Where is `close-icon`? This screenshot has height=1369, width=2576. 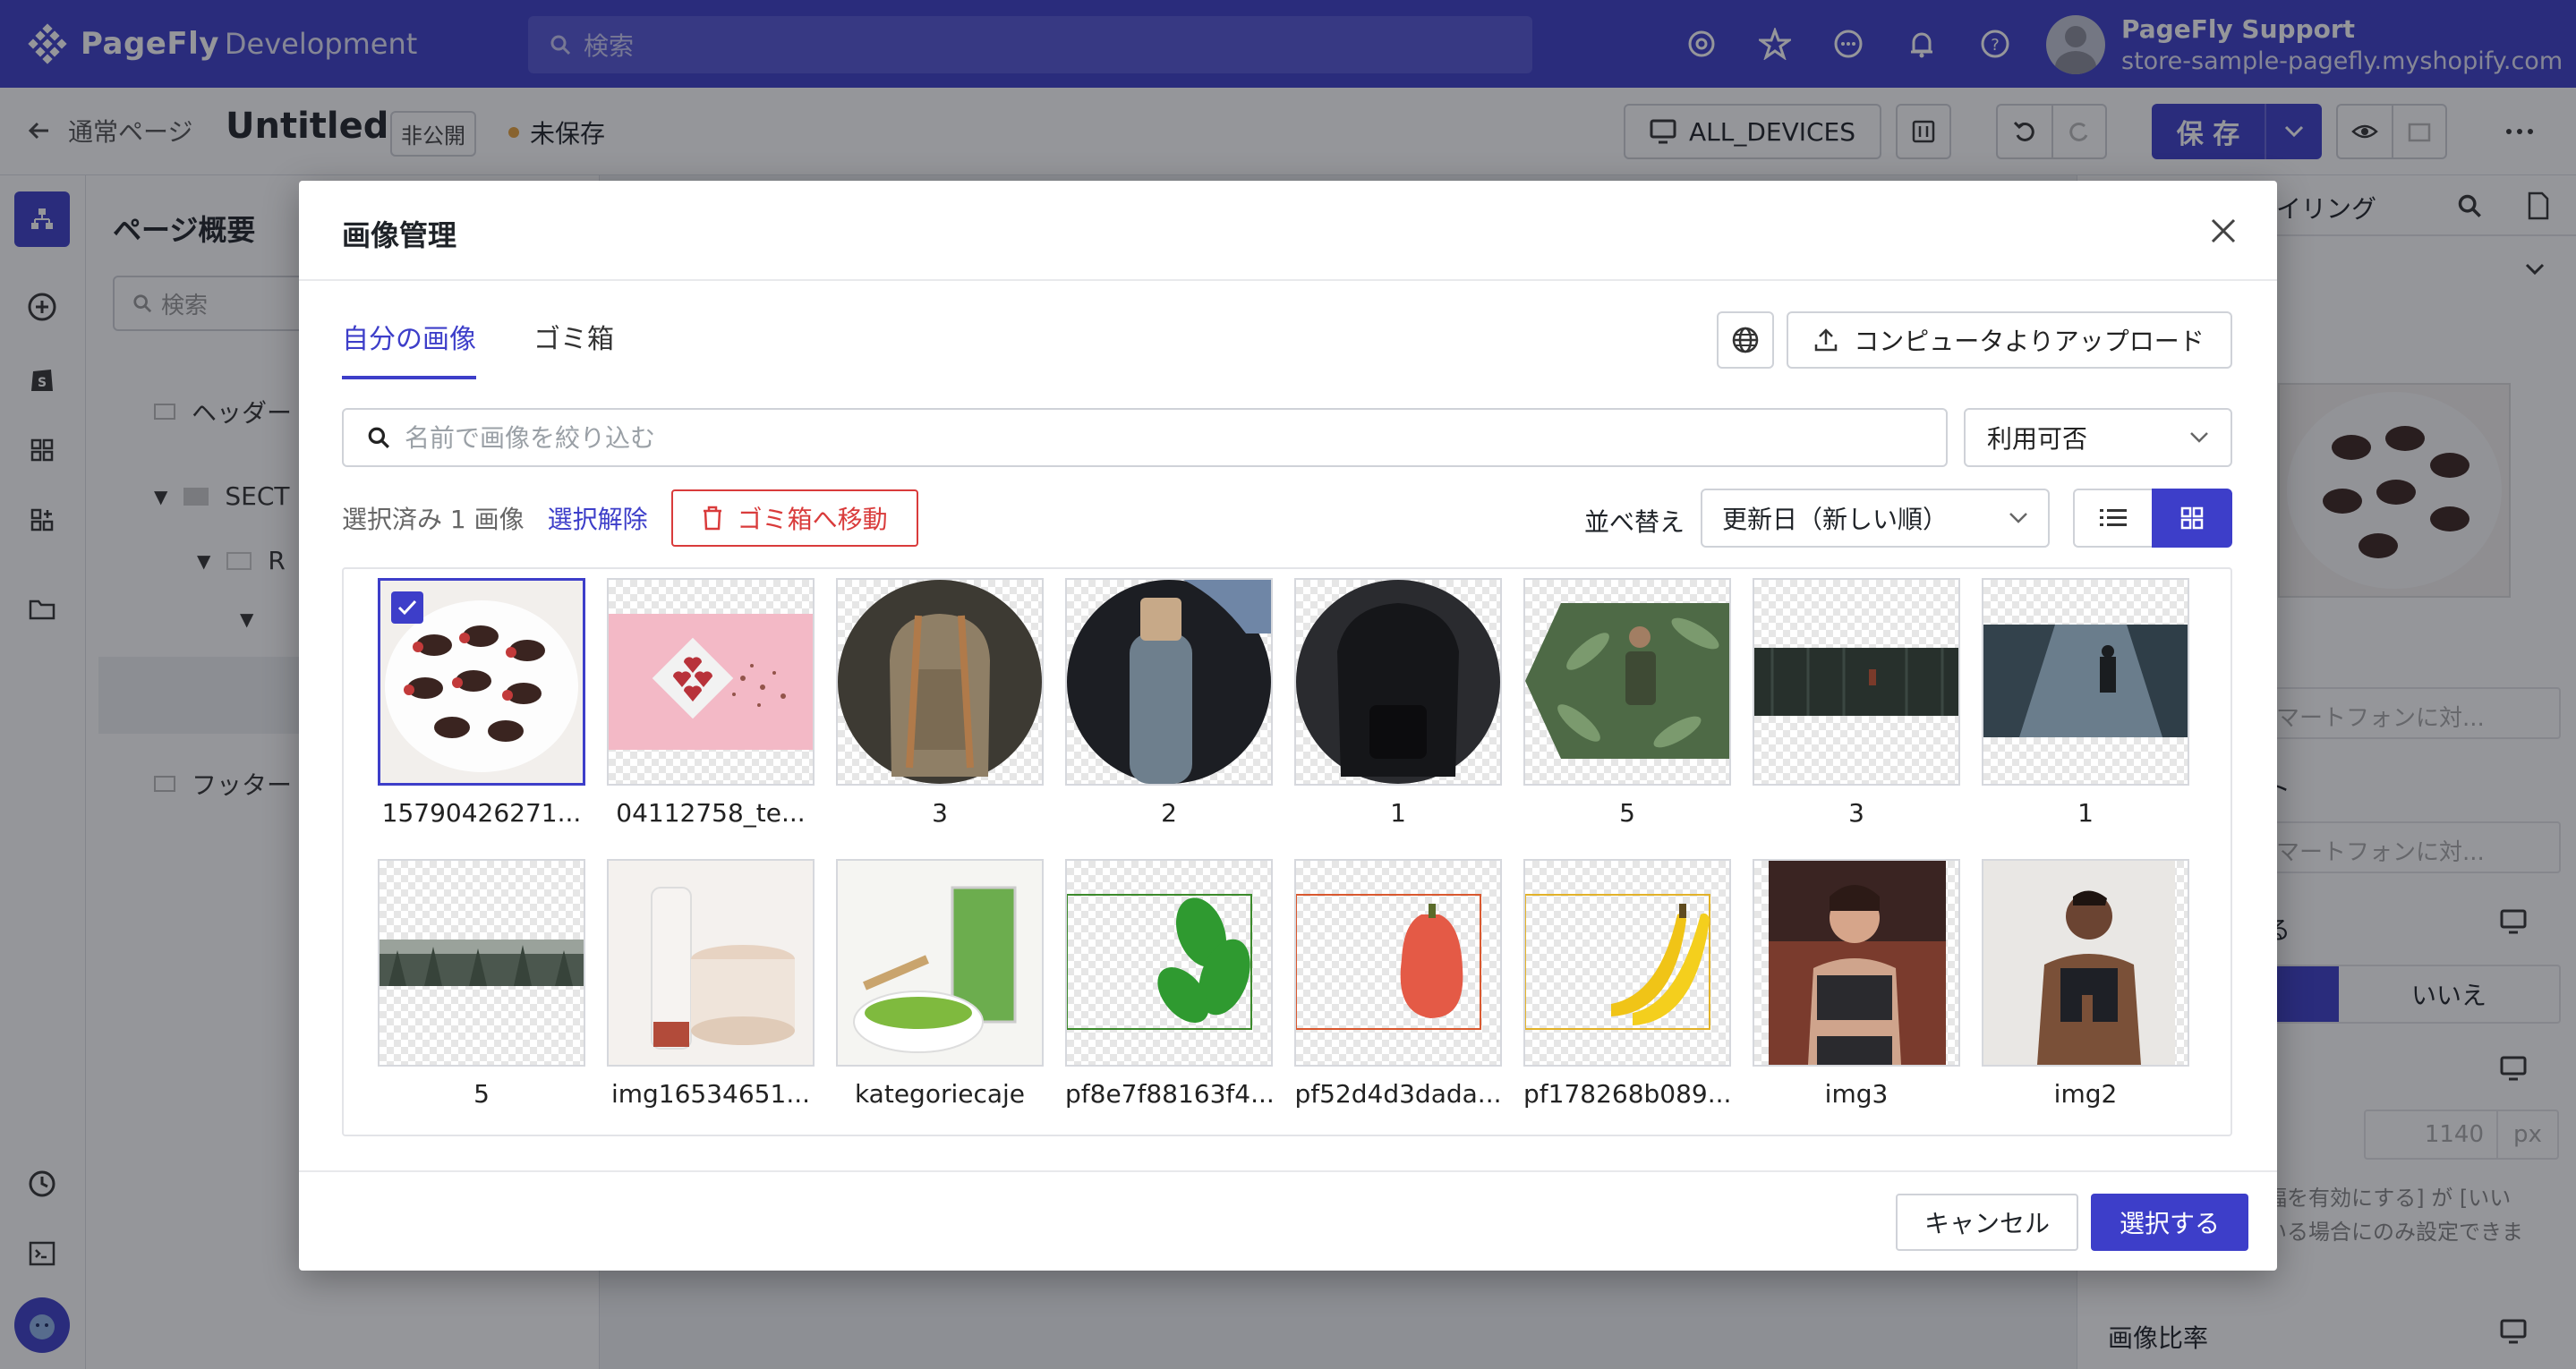
close-icon is located at coordinates (2223, 231).